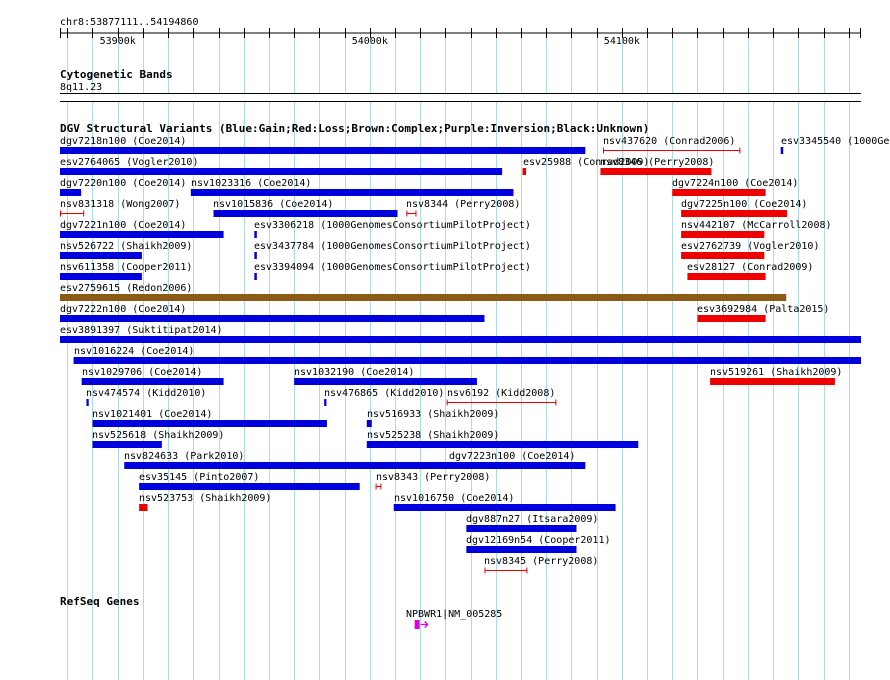  What do you see at coordinates (763, 309) in the screenshot?
I see `variant-label: esv3692984 (Palta2015)` at bounding box center [763, 309].